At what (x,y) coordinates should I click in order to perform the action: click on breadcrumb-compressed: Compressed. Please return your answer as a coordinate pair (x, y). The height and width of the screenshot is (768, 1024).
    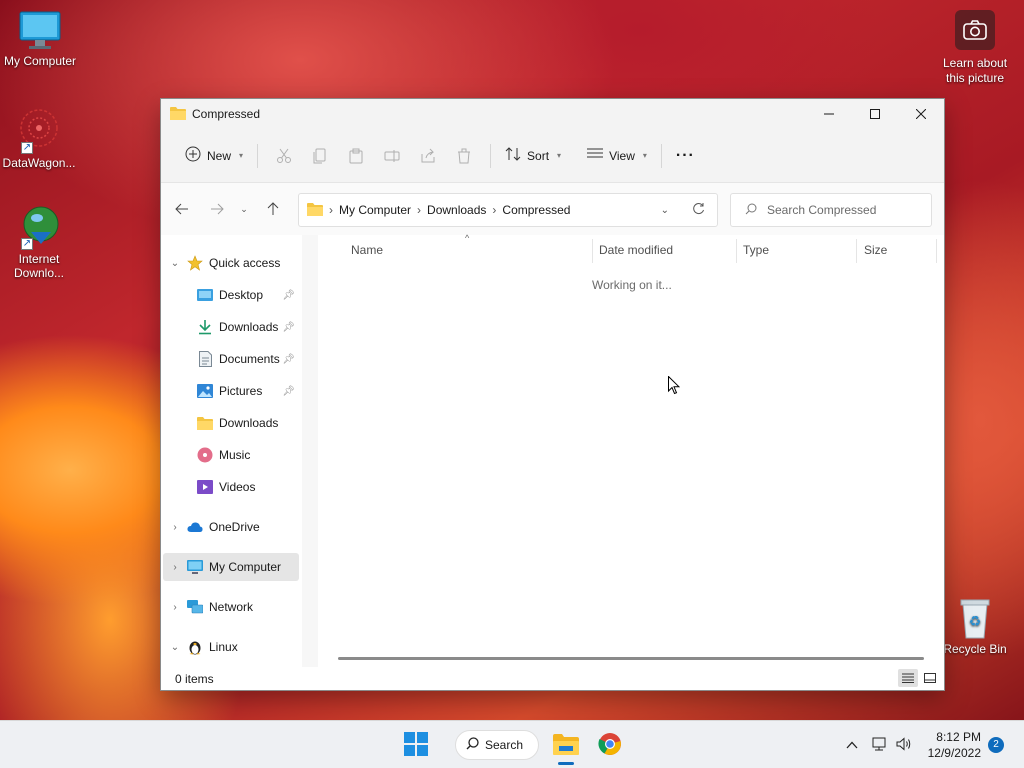
    Looking at the image, I should click on (536, 210).